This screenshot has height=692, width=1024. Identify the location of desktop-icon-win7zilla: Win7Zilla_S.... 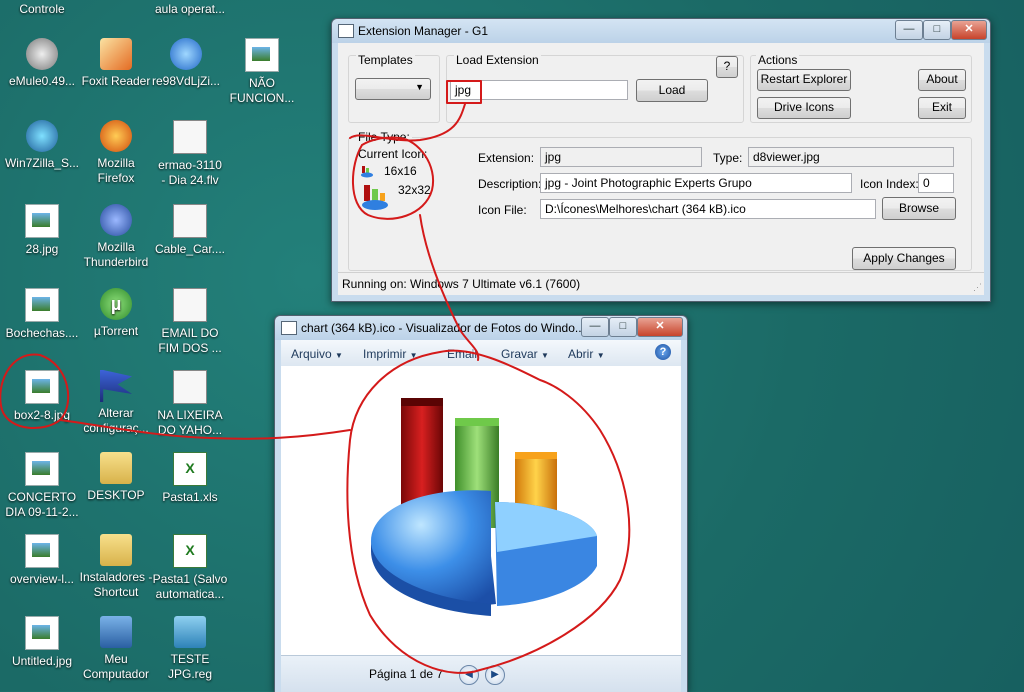
(42, 145).